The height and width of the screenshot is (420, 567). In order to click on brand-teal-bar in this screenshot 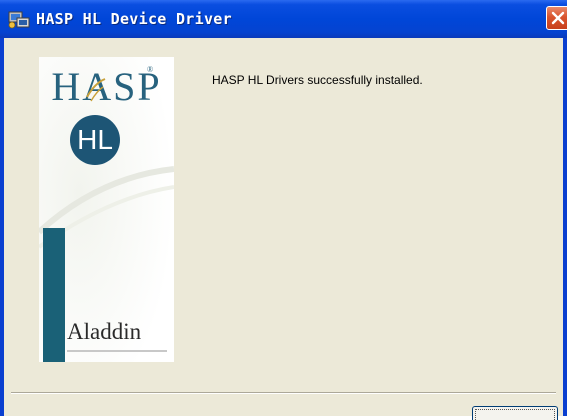, I will do `click(54, 295)`.